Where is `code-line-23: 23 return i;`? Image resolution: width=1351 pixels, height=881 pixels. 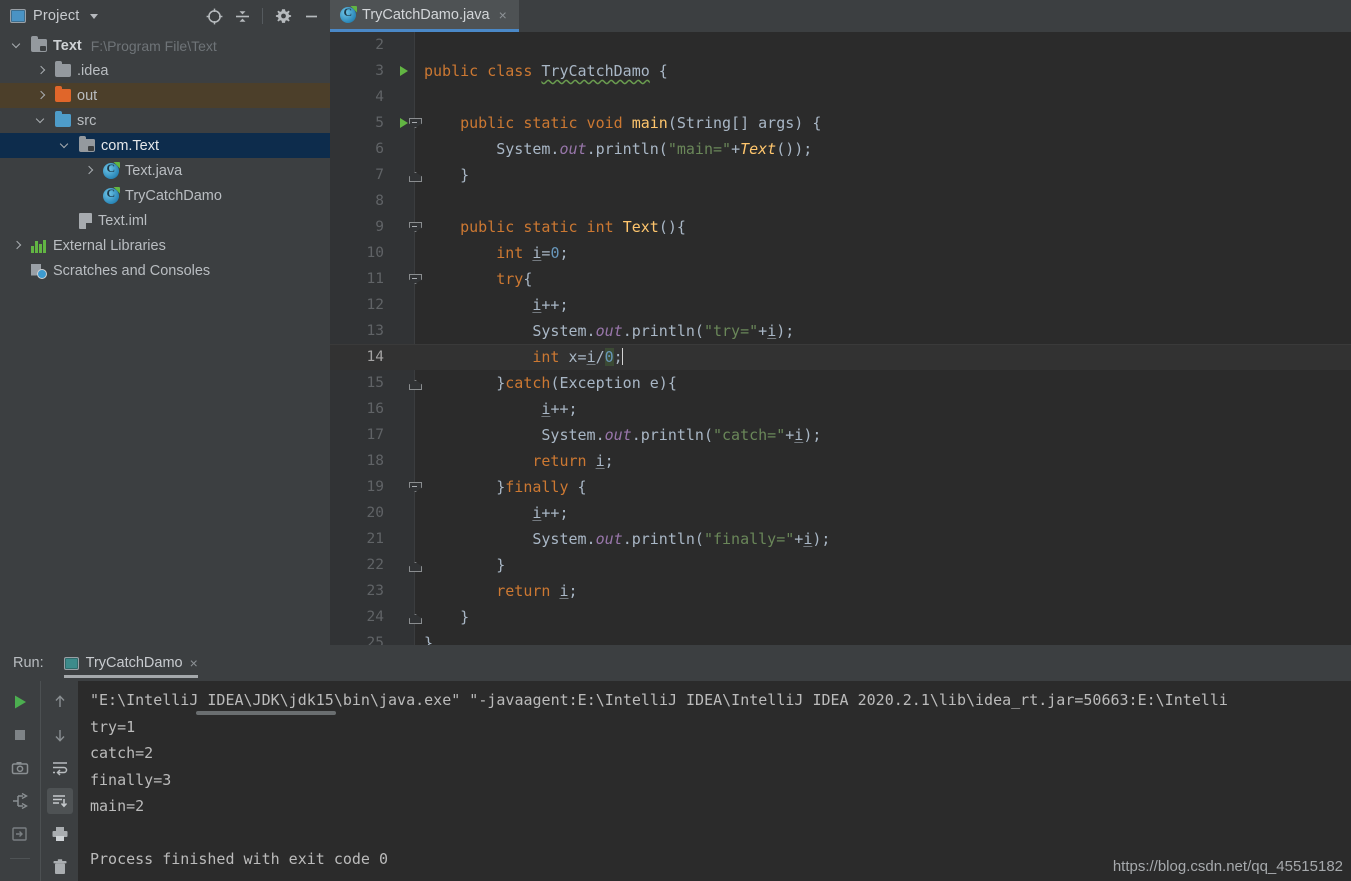
code-line-23: 23 return i; is located at coordinates (840, 591).